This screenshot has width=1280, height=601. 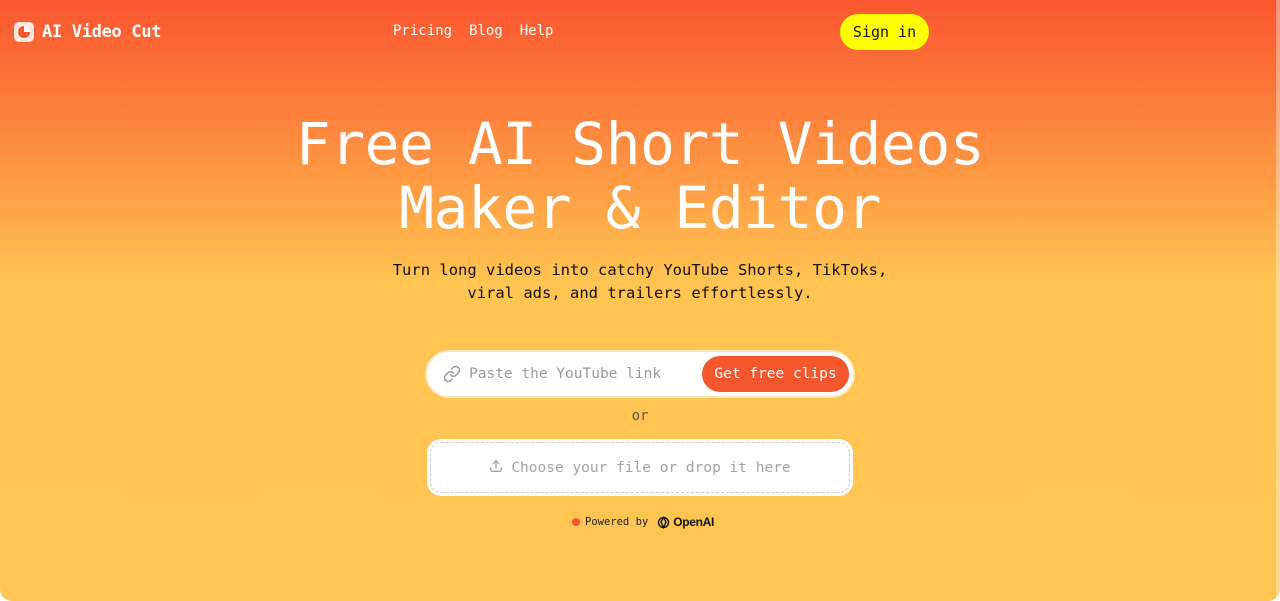 I want to click on sign-in-button: Sign in, so click(x=884, y=32).